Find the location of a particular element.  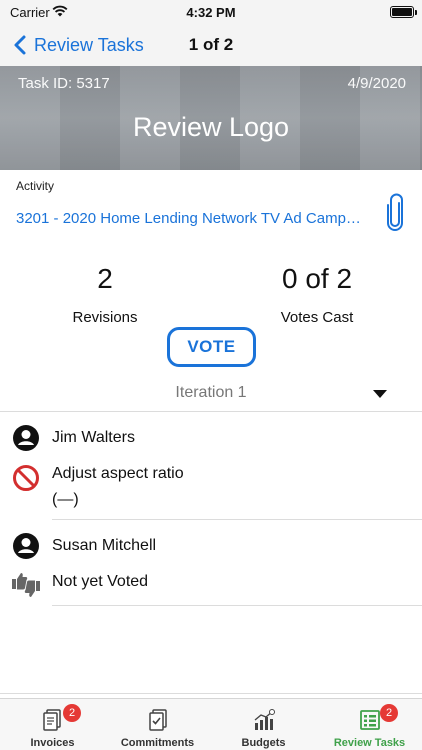

tab-label: Review Tasks is located at coordinates (369, 743).